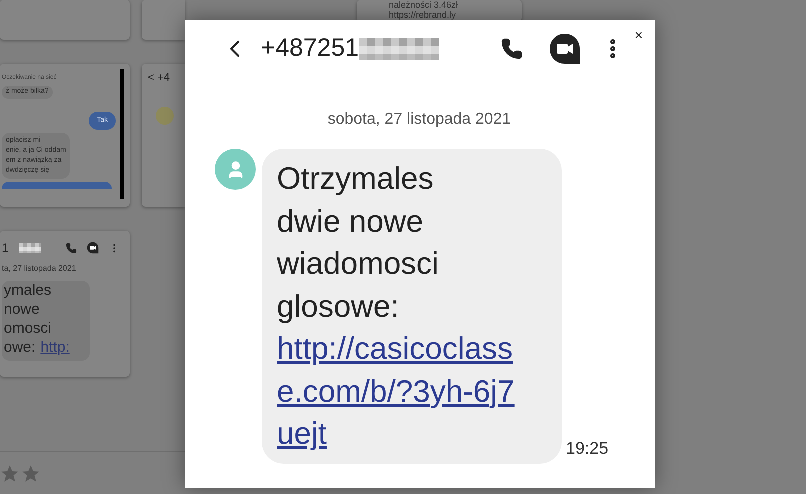 The width and height of the screenshot is (806, 494). What do you see at coordinates (65, 304) in the screenshot?
I see `thumbnail-card: 1 ta, 27 listopada 2021 ymales nowe omosci owe: http:` at bounding box center [65, 304].